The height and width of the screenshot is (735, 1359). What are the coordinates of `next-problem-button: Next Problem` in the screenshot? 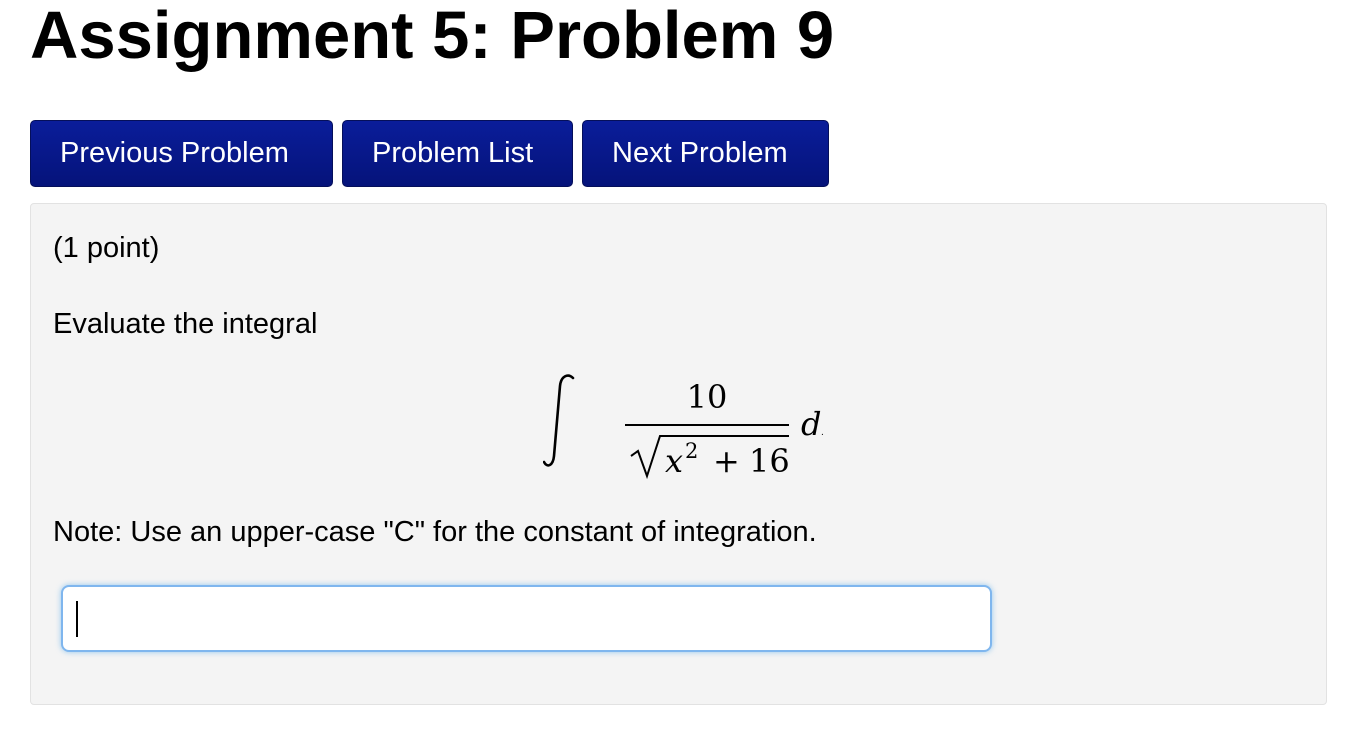 It's located at (705, 153).